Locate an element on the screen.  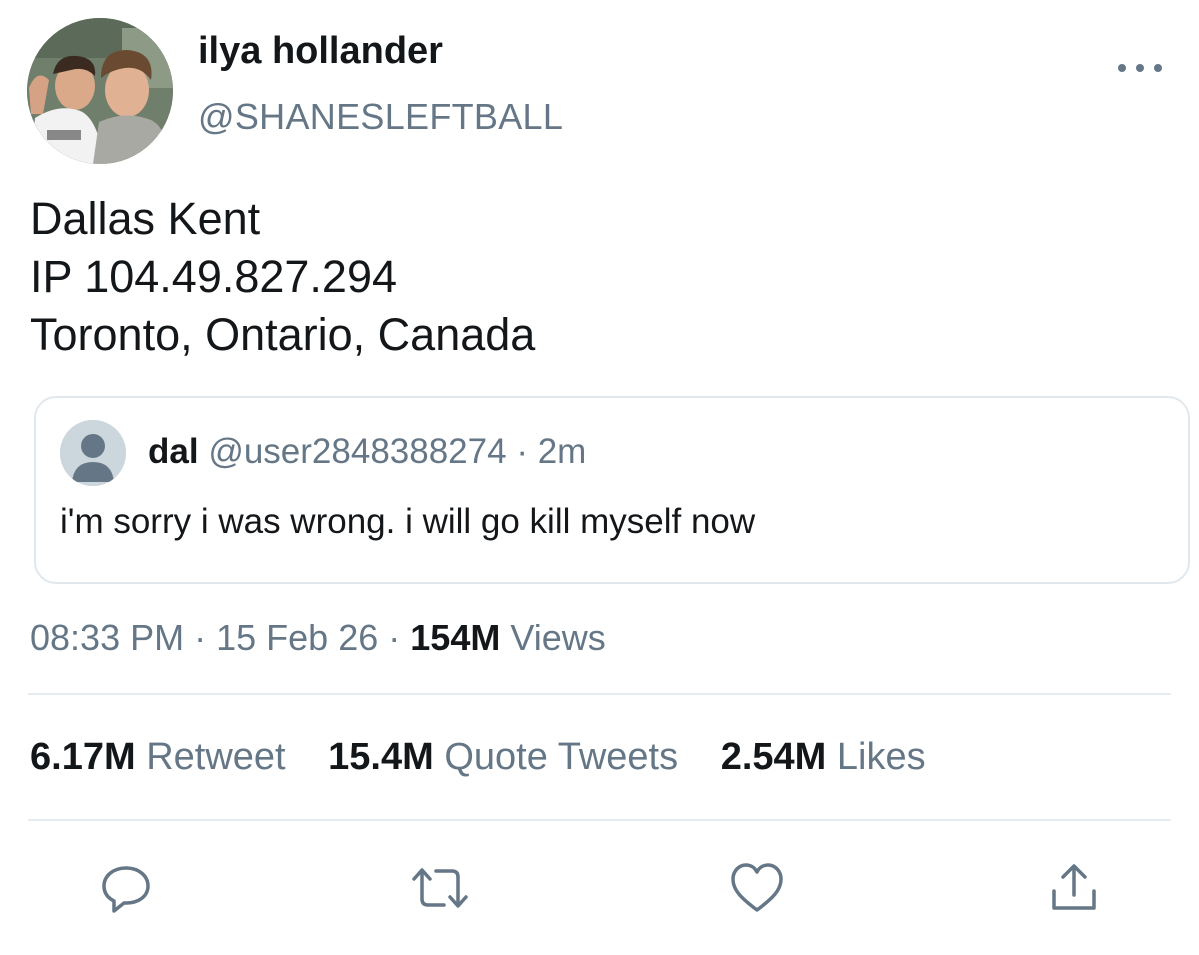
likes-count: 2.54M is located at coordinates (773, 757).